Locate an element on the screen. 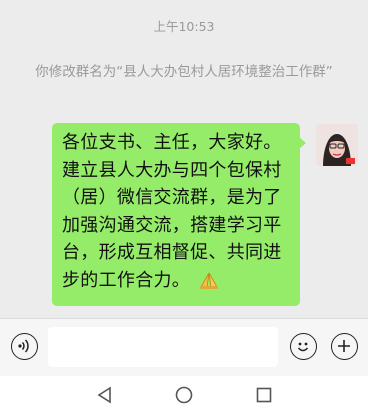 This screenshot has height=417, width=368. plus-icon is located at coordinates (344, 346).